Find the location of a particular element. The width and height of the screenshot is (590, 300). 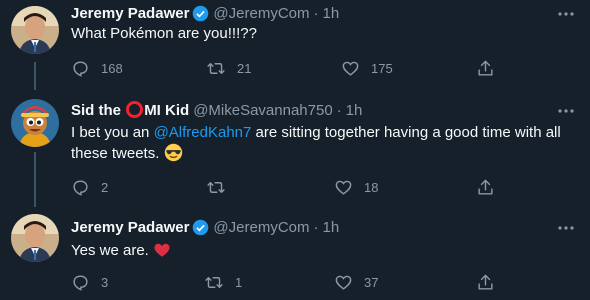

reply-count: 2 is located at coordinates (105, 187).